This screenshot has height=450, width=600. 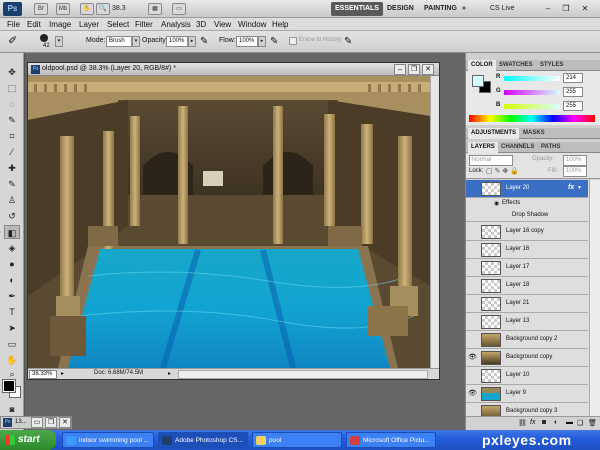 What do you see at coordinates (527, 204) in the screenshot?
I see `effects-row: ◉ Effects` at bounding box center [527, 204].